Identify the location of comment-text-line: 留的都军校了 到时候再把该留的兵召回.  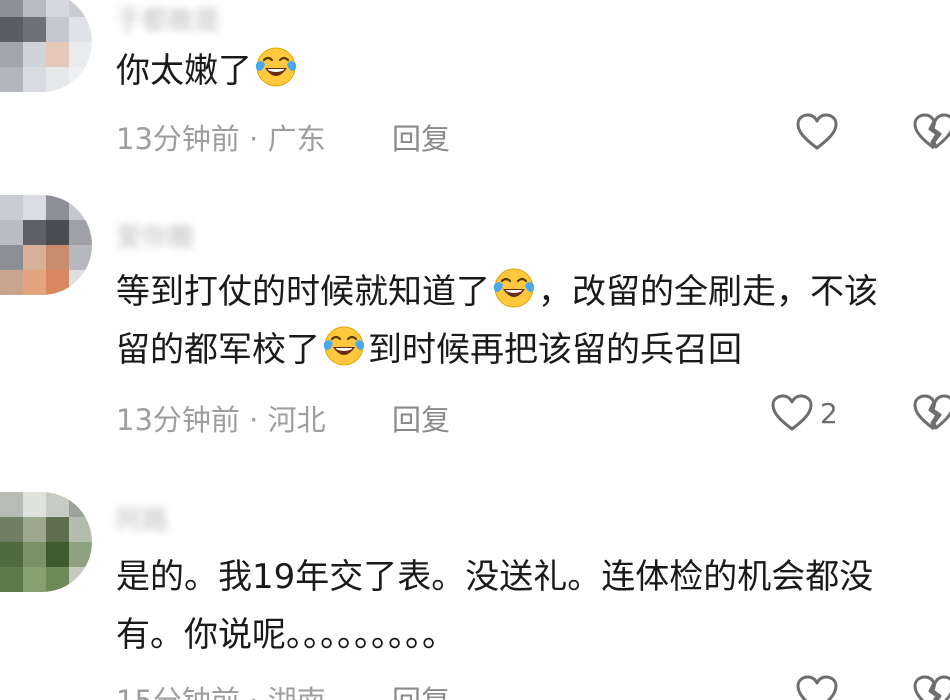
(533, 350).